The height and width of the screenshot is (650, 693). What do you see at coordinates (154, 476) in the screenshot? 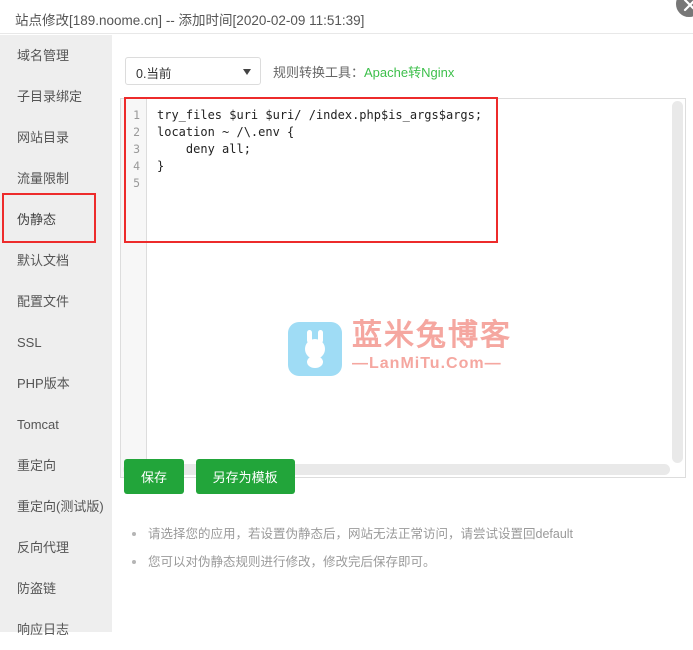
I see `save-button: 保存` at bounding box center [154, 476].